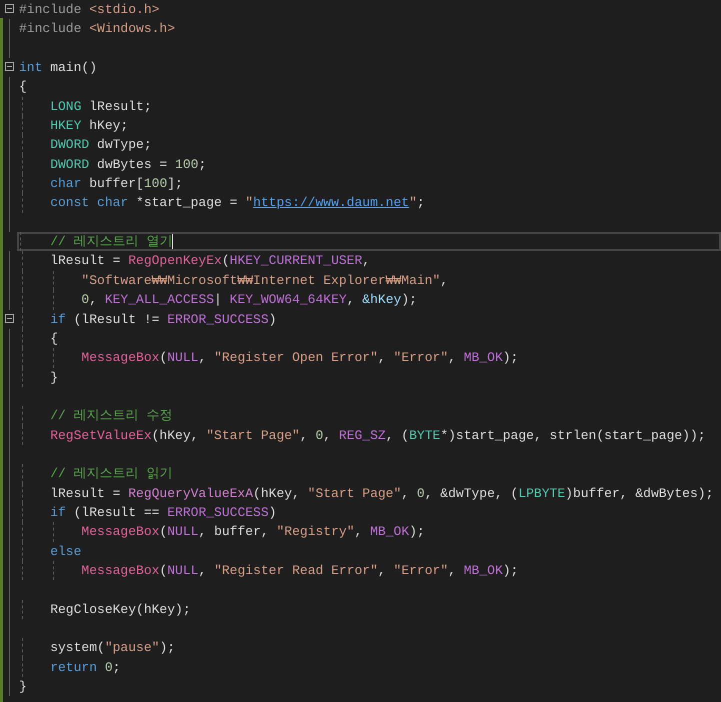 The width and height of the screenshot is (721, 702). Describe the element at coordinates (110, 242) in the screenshot. I see `code-line: // 레지스트리 열기` at that location.